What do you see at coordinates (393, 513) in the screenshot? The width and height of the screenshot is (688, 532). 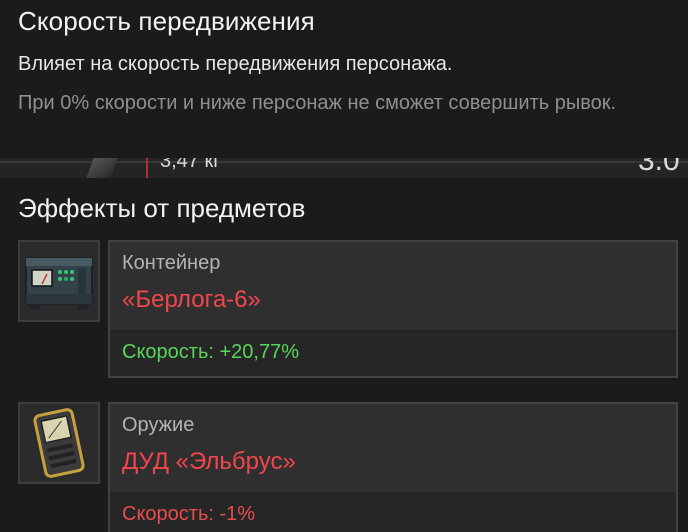 I see `item-effect-row: Скорость: -1%` at bounding box center [393, 513].